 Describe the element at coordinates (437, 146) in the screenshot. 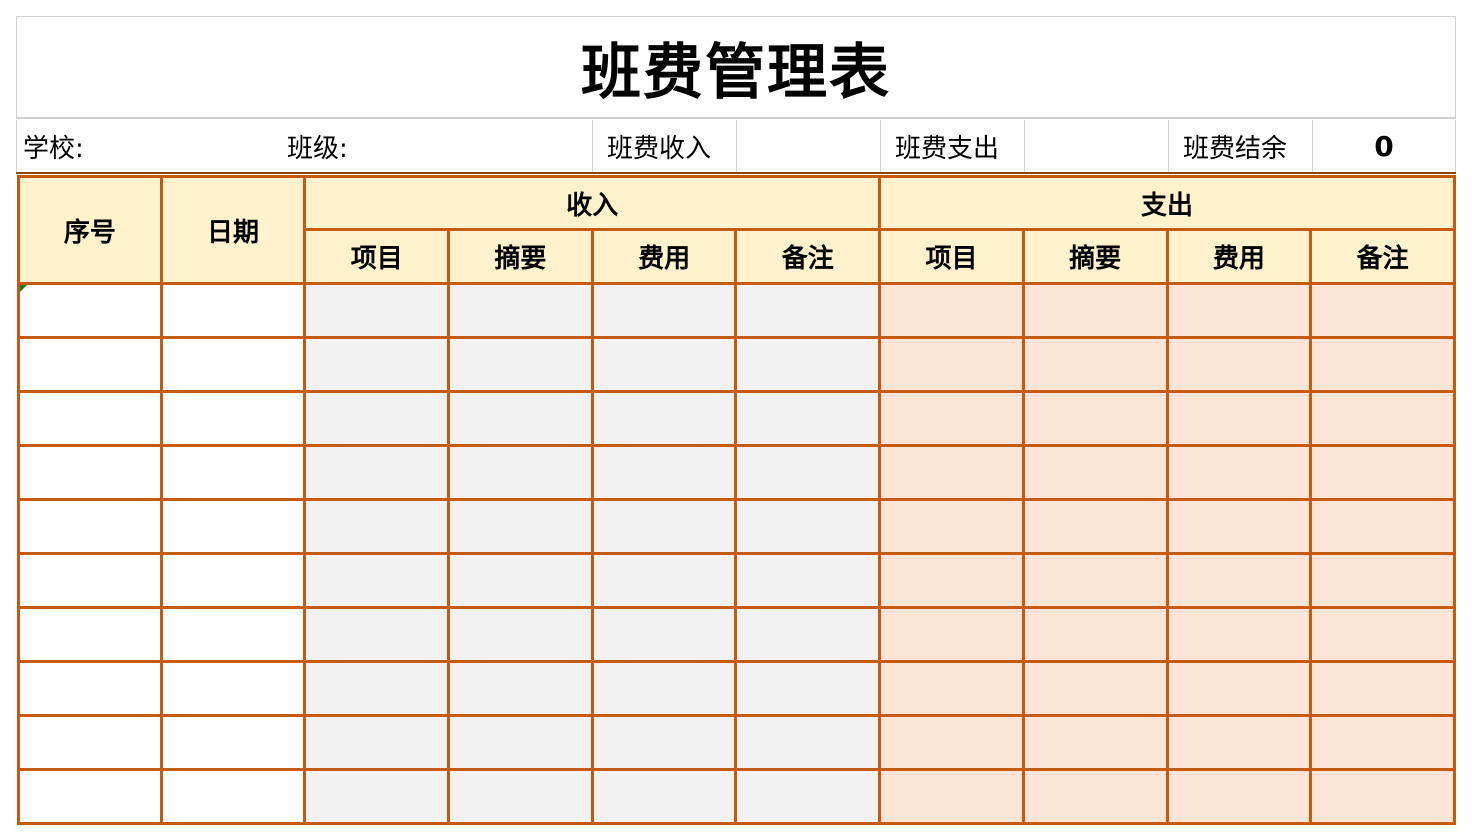

I see `class-label: 班级:` at that location.